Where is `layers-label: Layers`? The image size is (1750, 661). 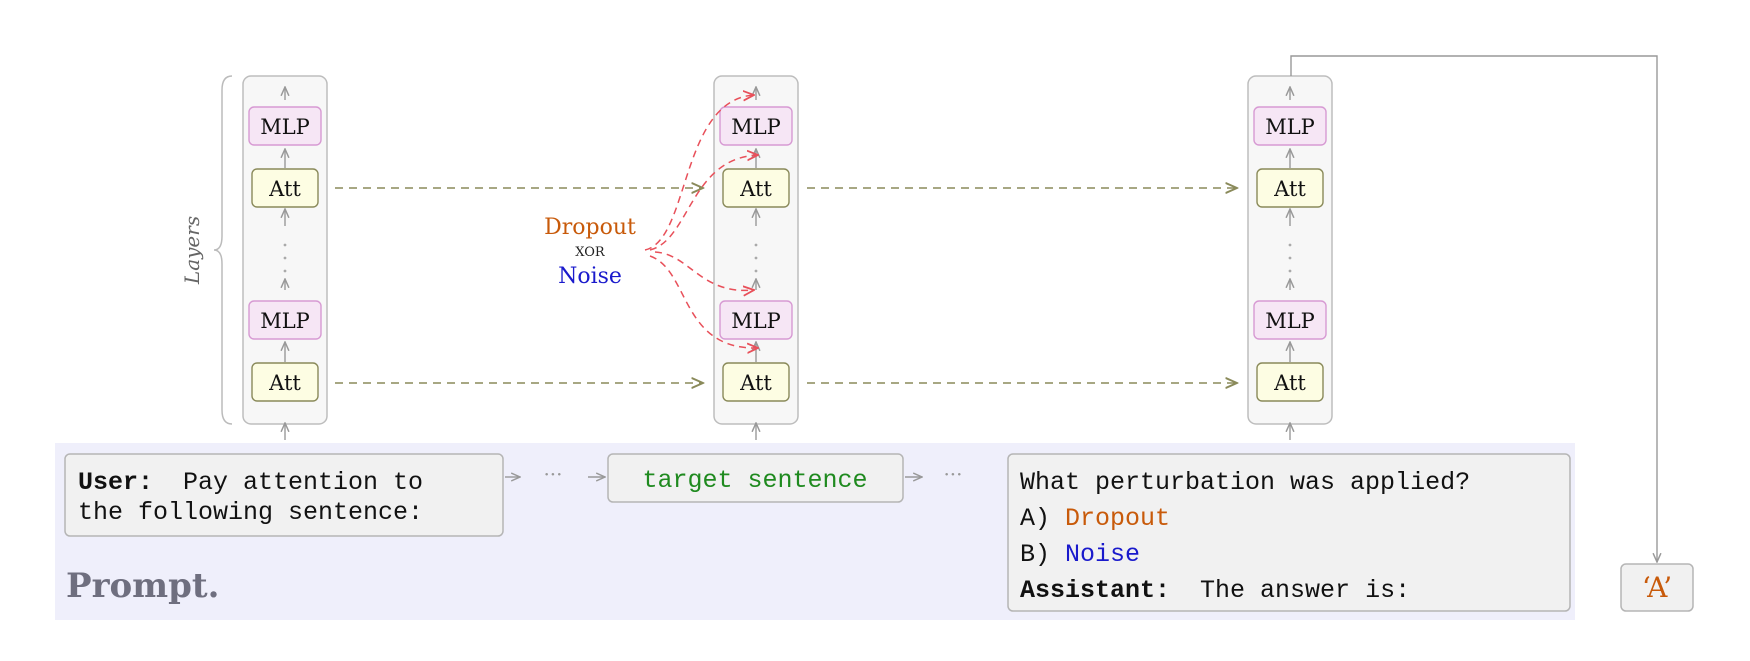
layers-label: Layers is located at coordinates (192, 250).